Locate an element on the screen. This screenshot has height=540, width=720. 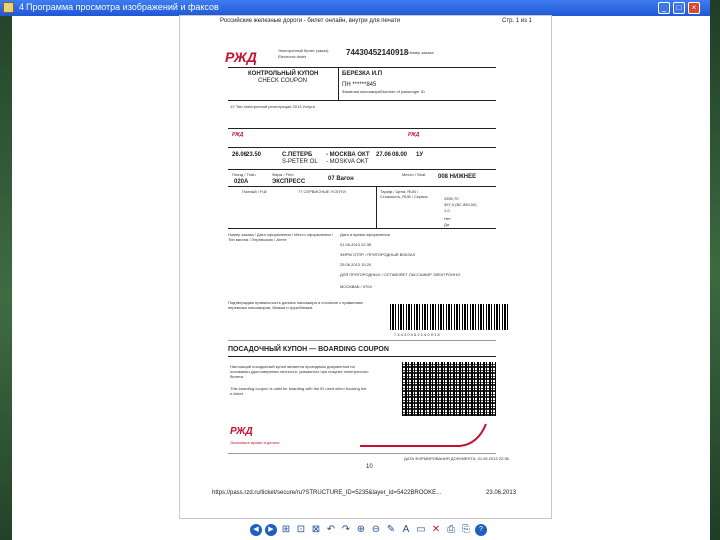
app-icon is located at coordinates (8, 7).